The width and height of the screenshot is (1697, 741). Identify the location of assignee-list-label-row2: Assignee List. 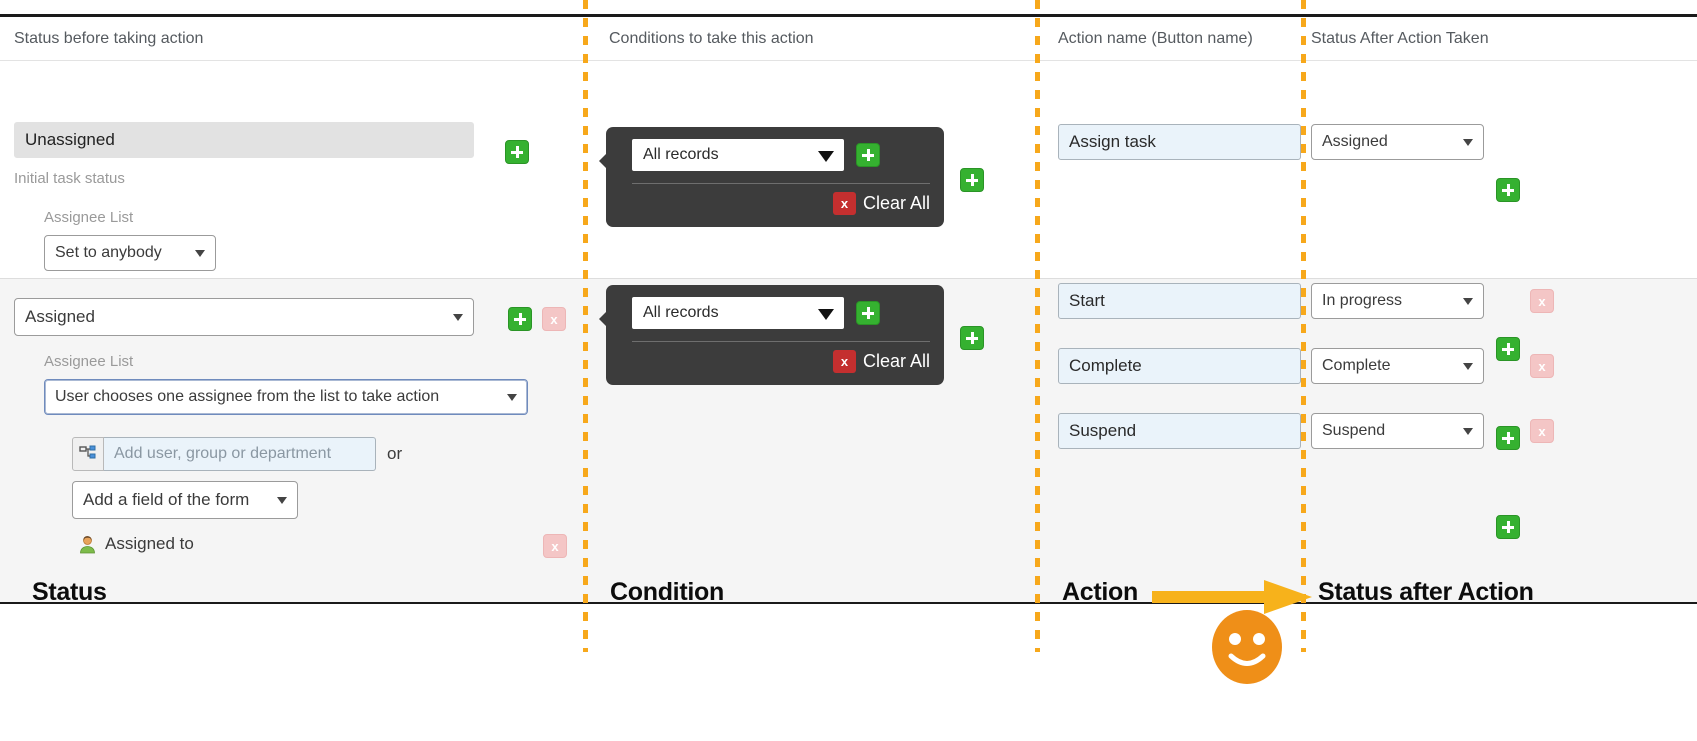
(89, 361).